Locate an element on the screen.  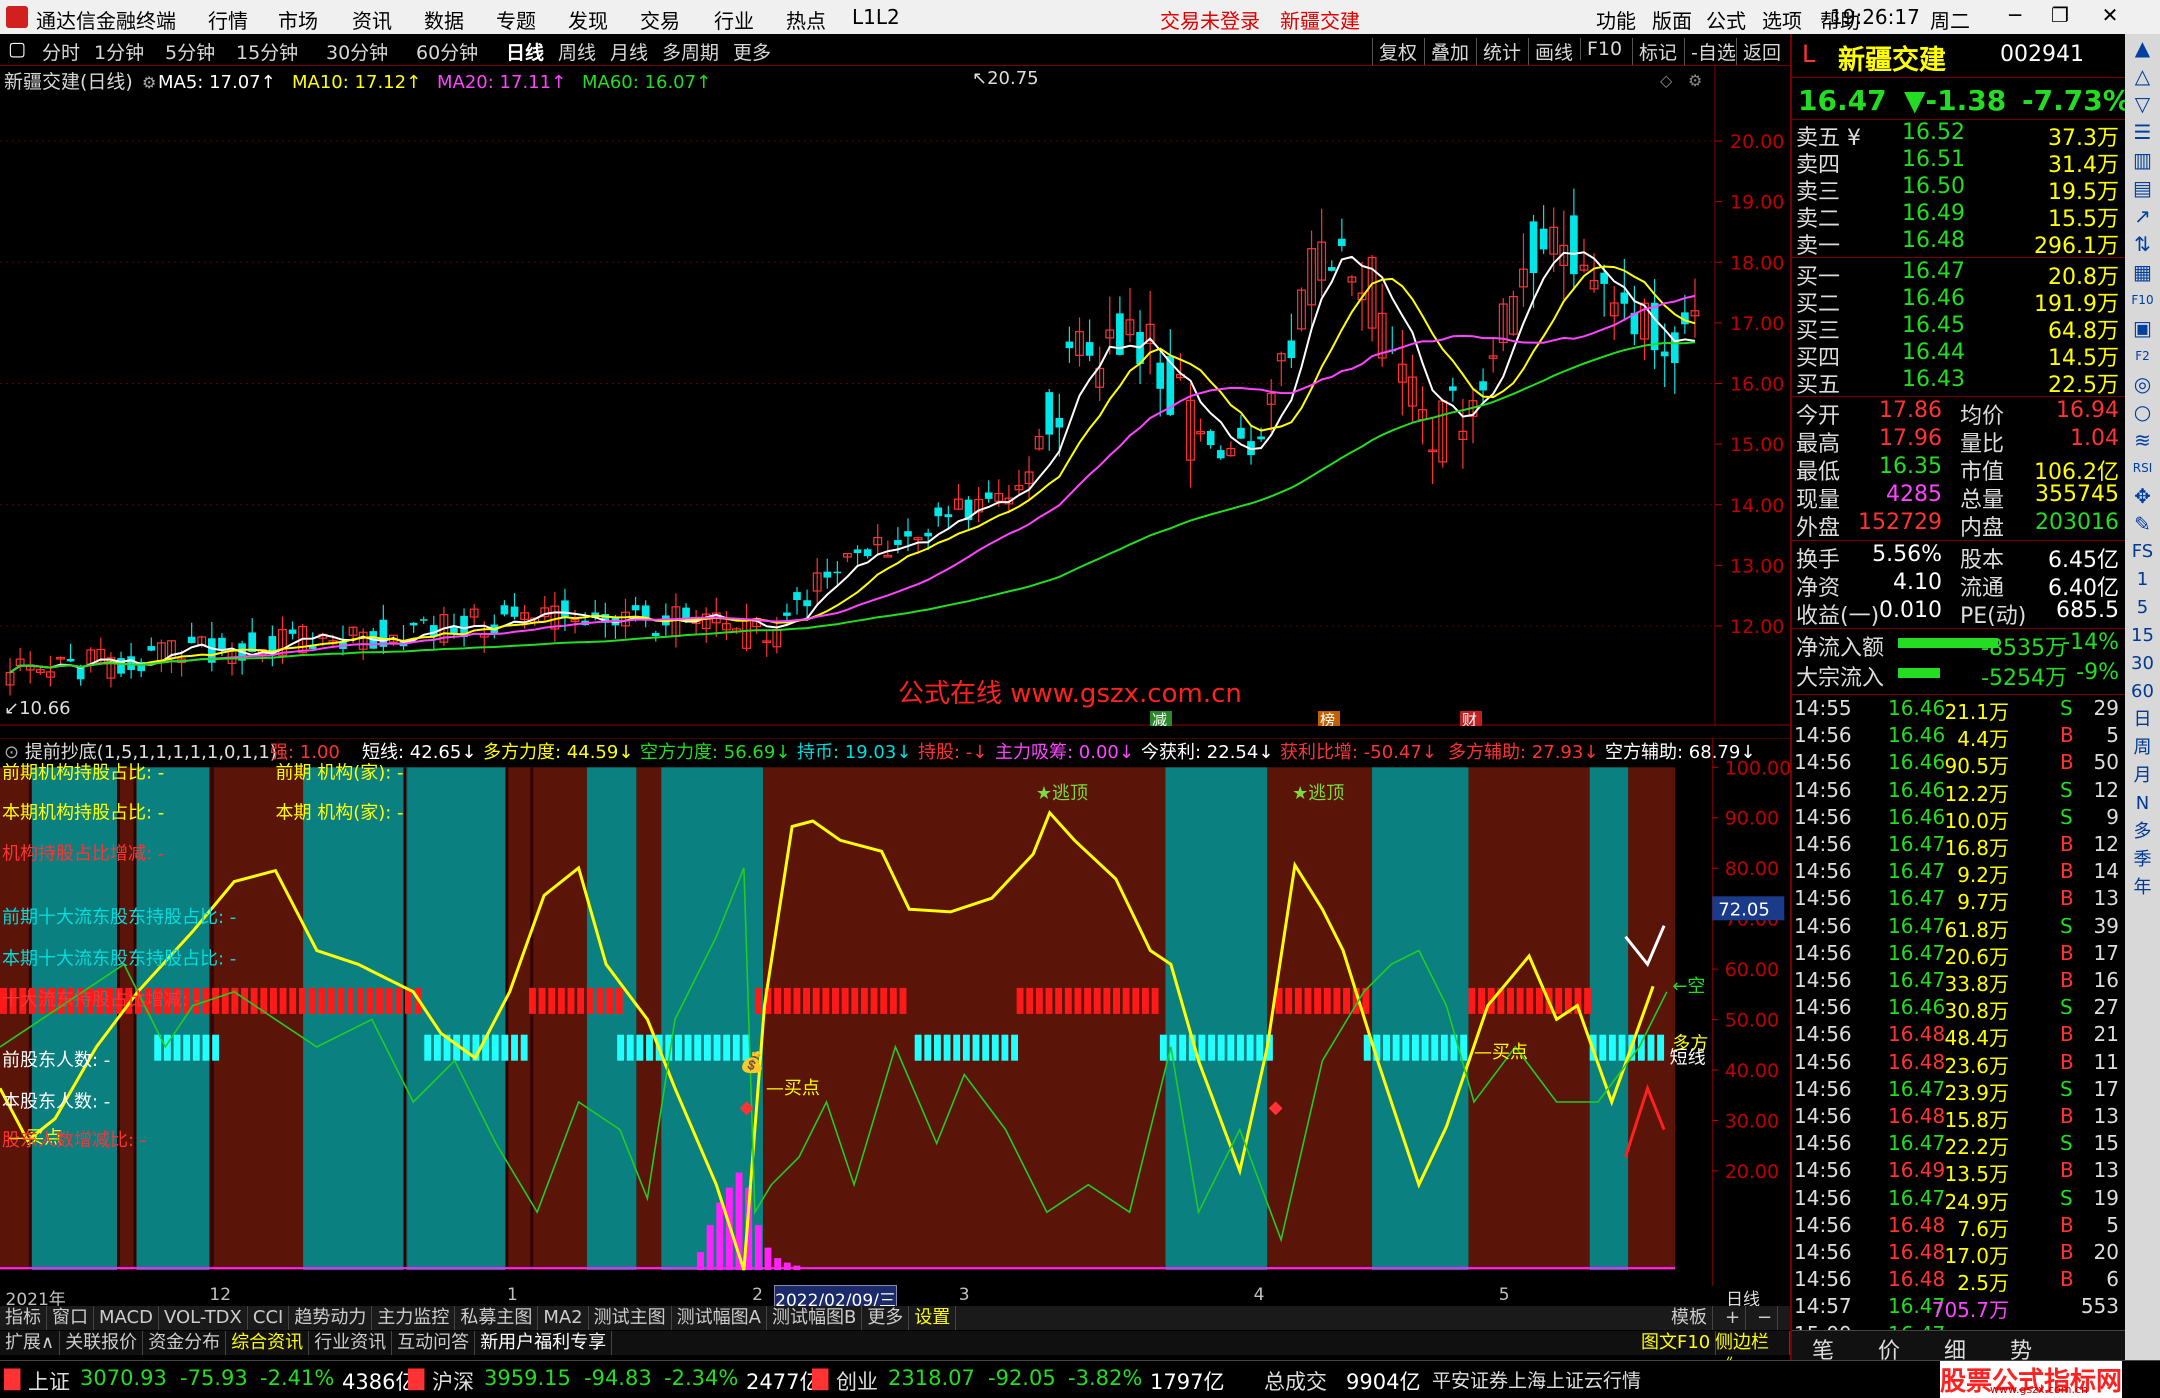
ext-tab-5: 互动问答 is located at coordinates (434, 1343).